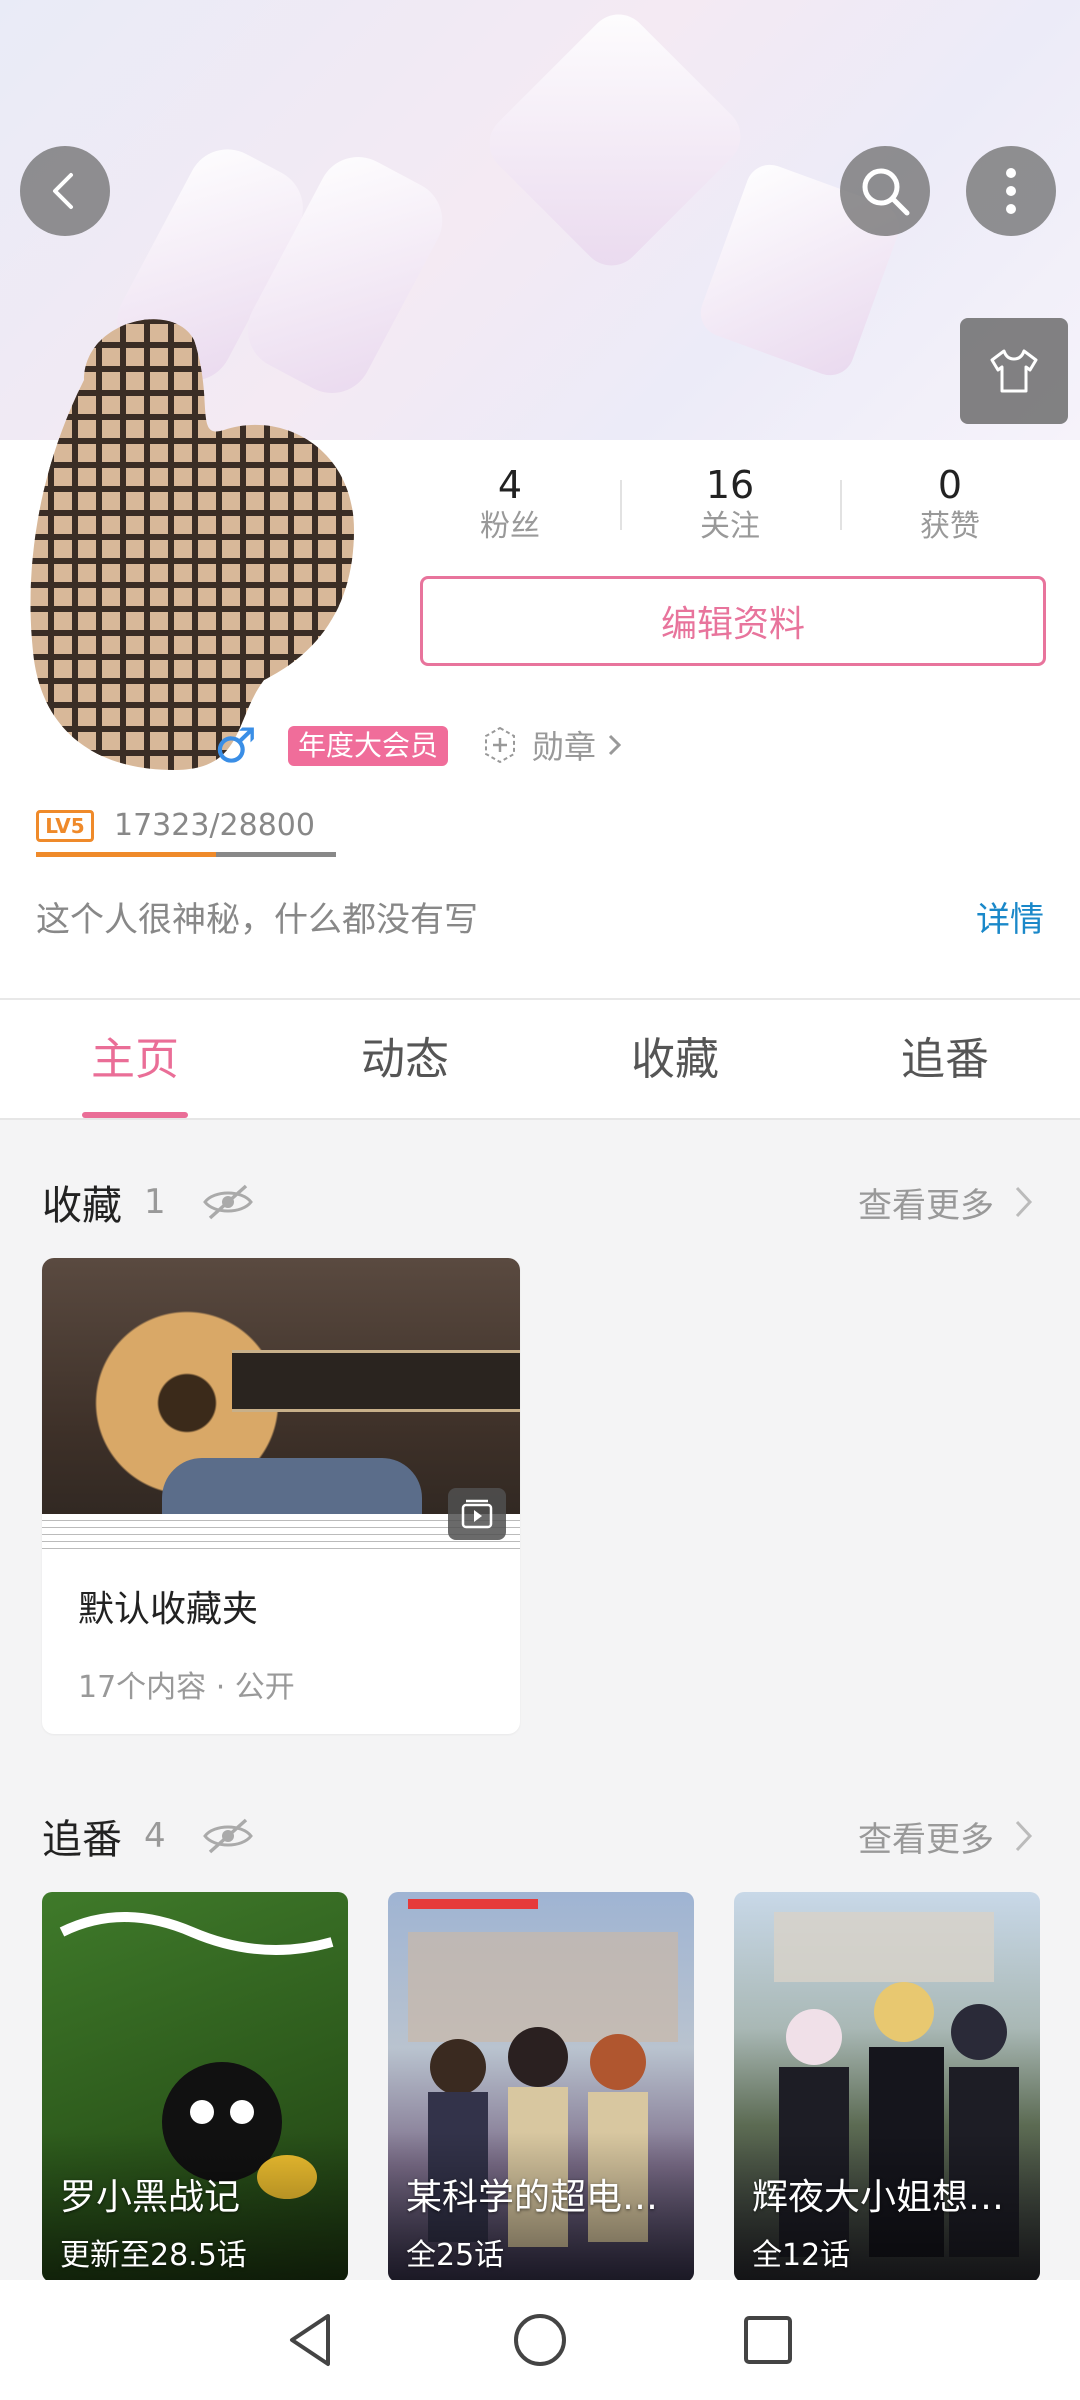 The image size is (1080, 2400). I want to click on back-button, so click(65, 191).